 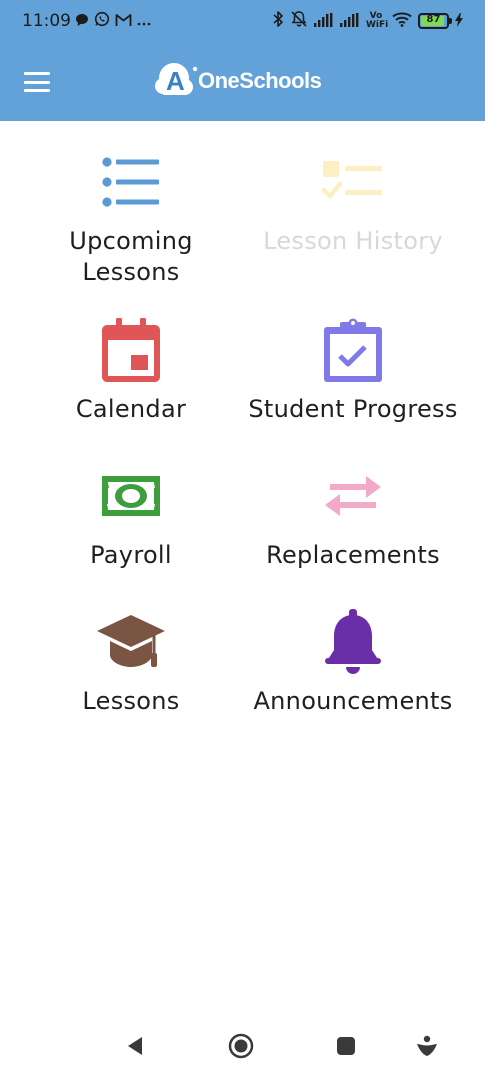 I want to click on recents-button, so click(x=346, y=1048).